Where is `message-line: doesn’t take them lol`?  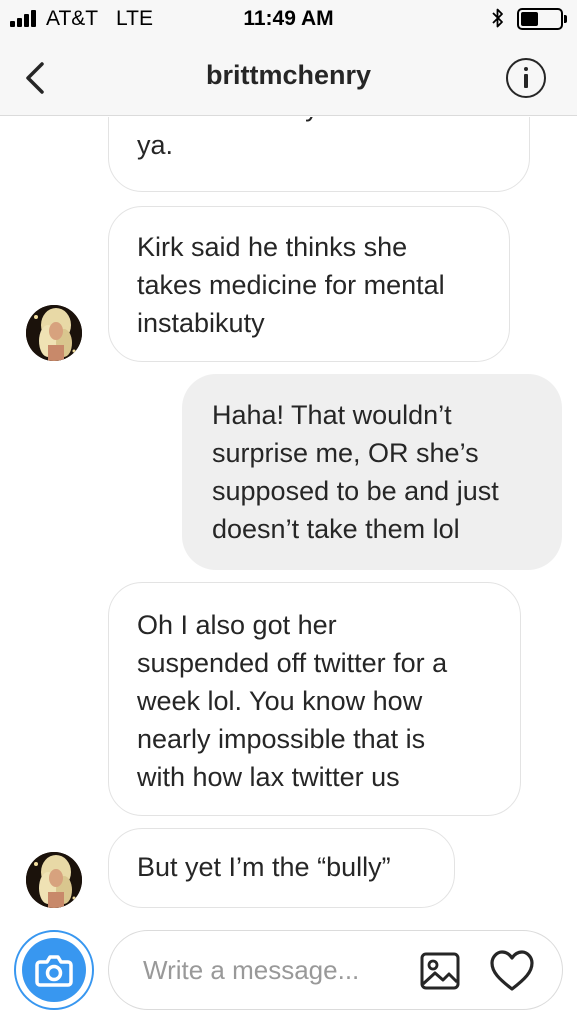 message-line: doesn’t take them lol is located at coordinates (336, 529).